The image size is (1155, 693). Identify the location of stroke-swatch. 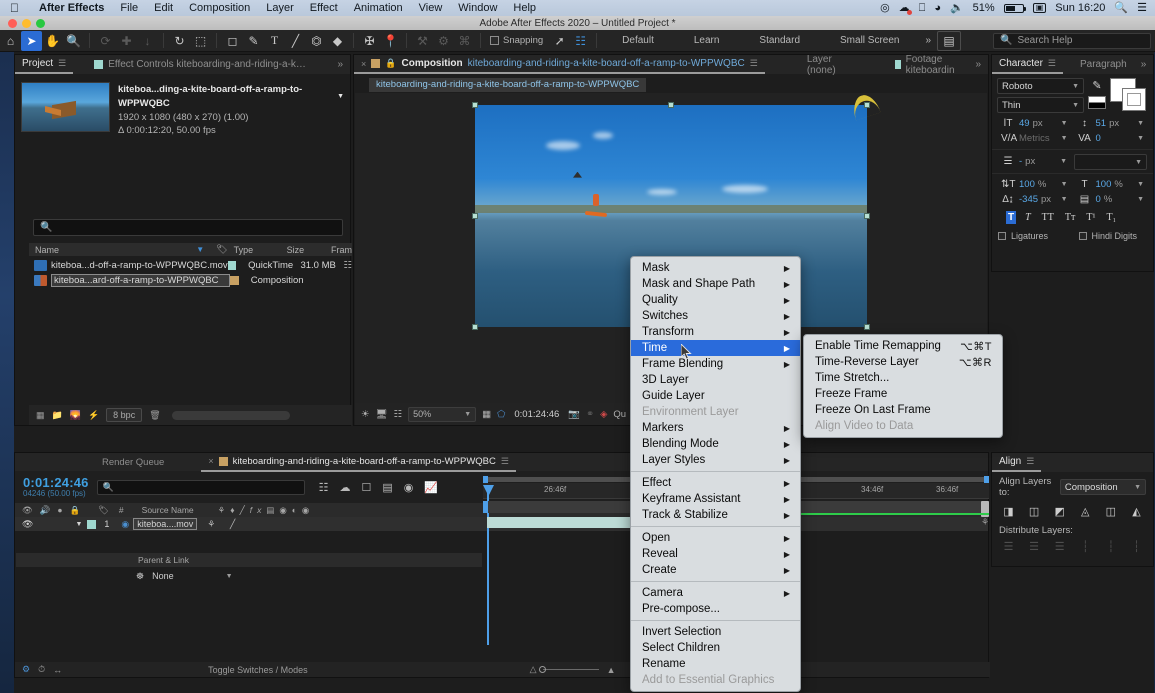
(1134, 99).